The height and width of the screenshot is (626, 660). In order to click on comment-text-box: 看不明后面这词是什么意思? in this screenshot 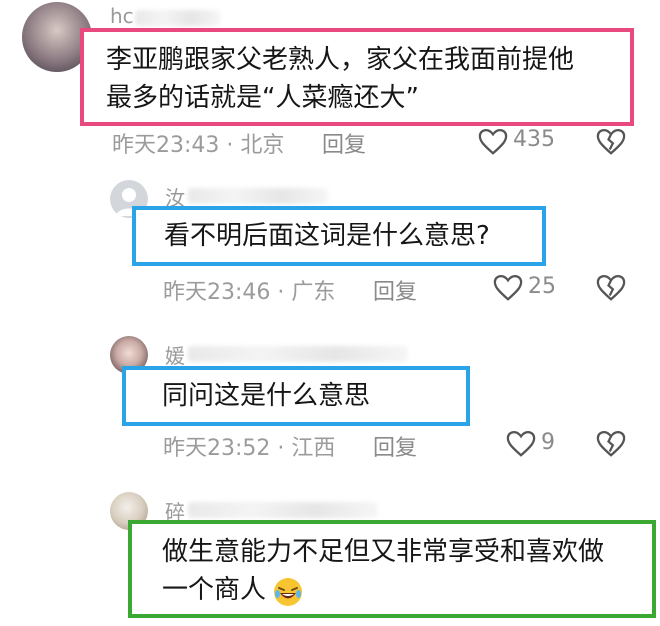, I will do `click(339, 236)`.